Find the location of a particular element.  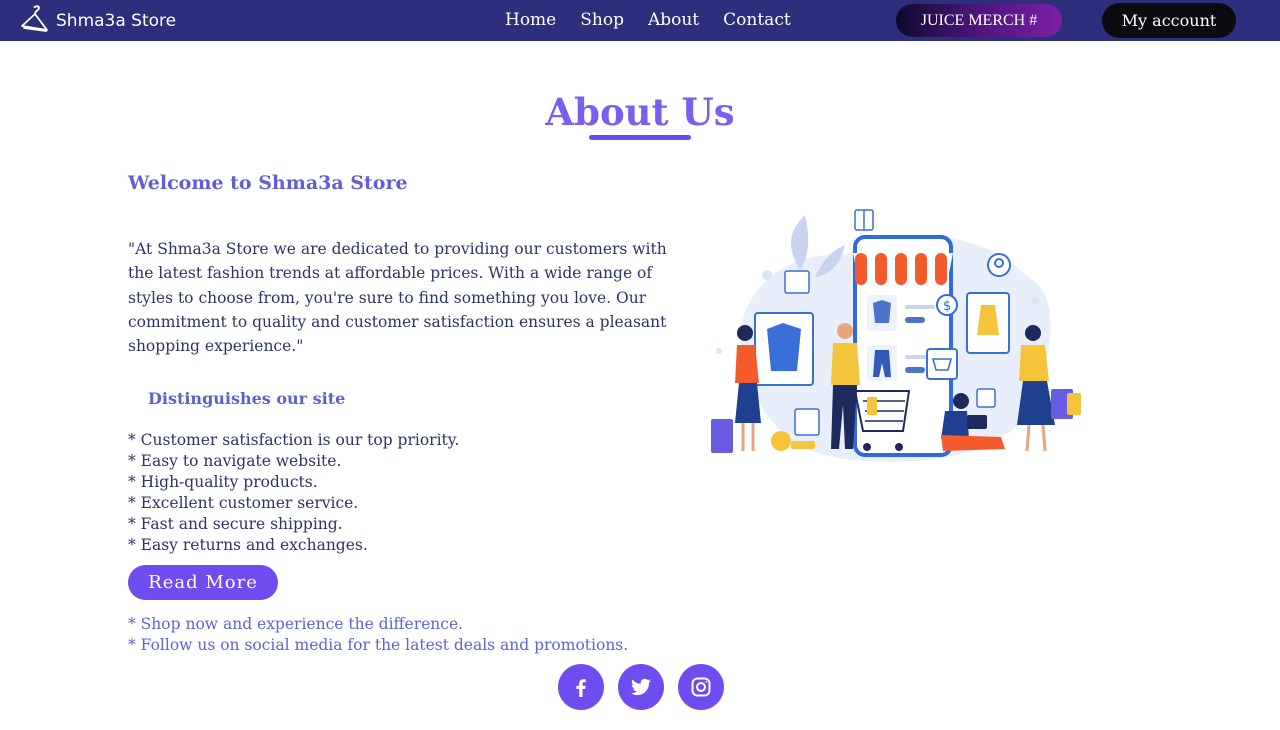

facebook-button is located at coordinates (581, 687).